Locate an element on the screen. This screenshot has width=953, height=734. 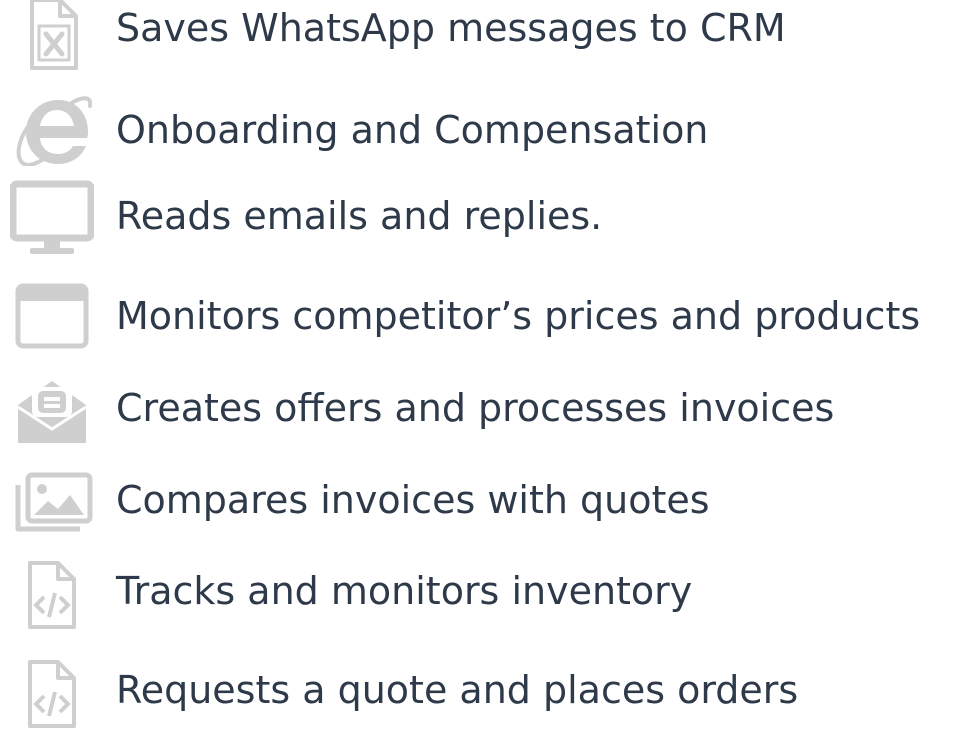
list-item: Requests a quote and places orders is located at coordinates (476, 694).